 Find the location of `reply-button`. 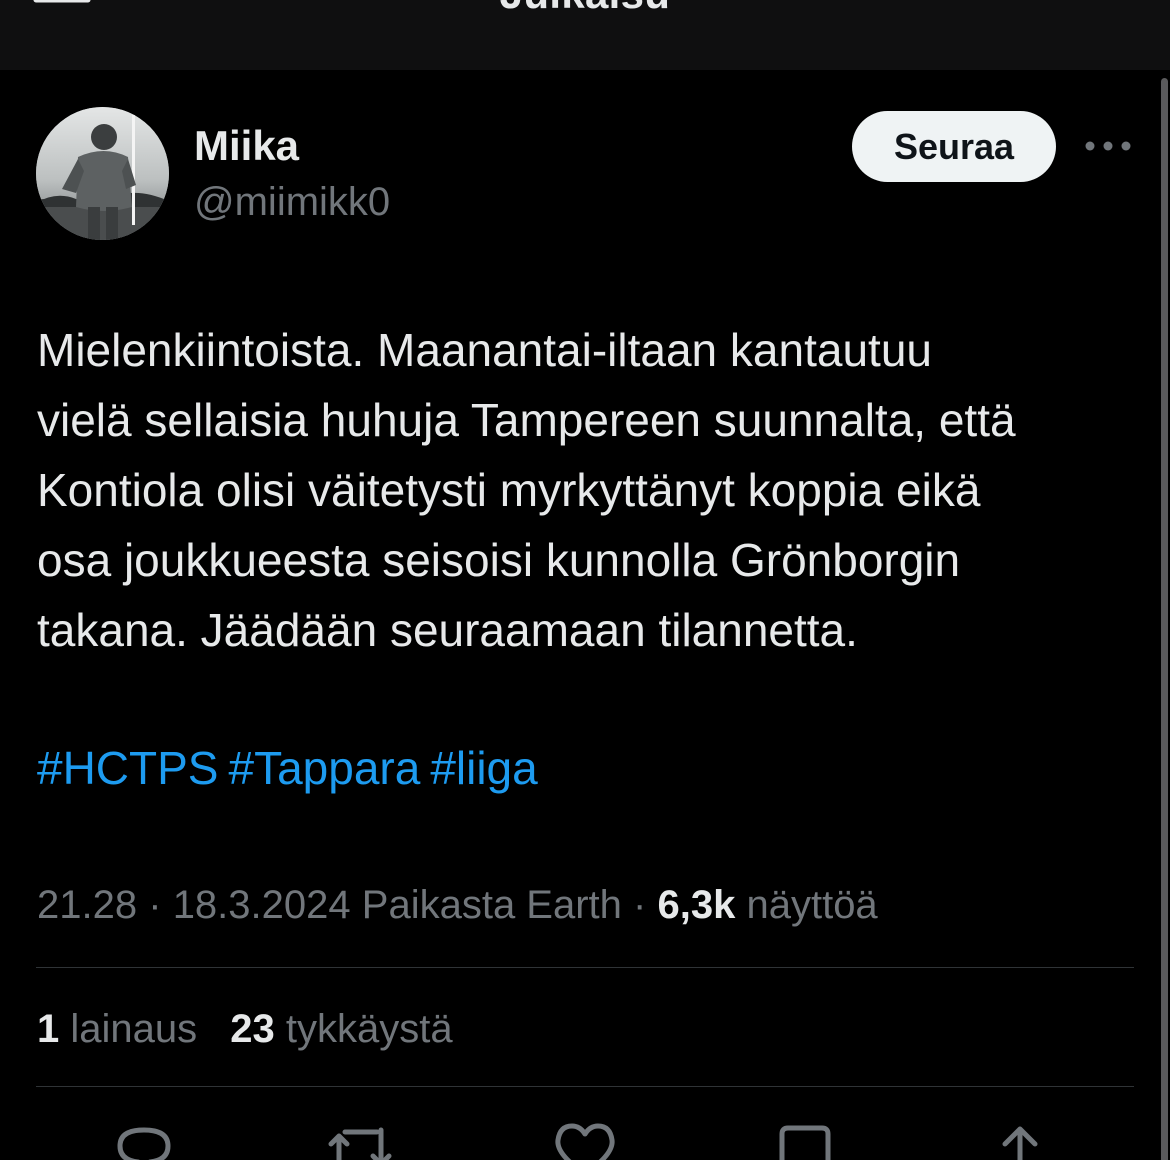

reply-button is located at coordinates (145, 1140).